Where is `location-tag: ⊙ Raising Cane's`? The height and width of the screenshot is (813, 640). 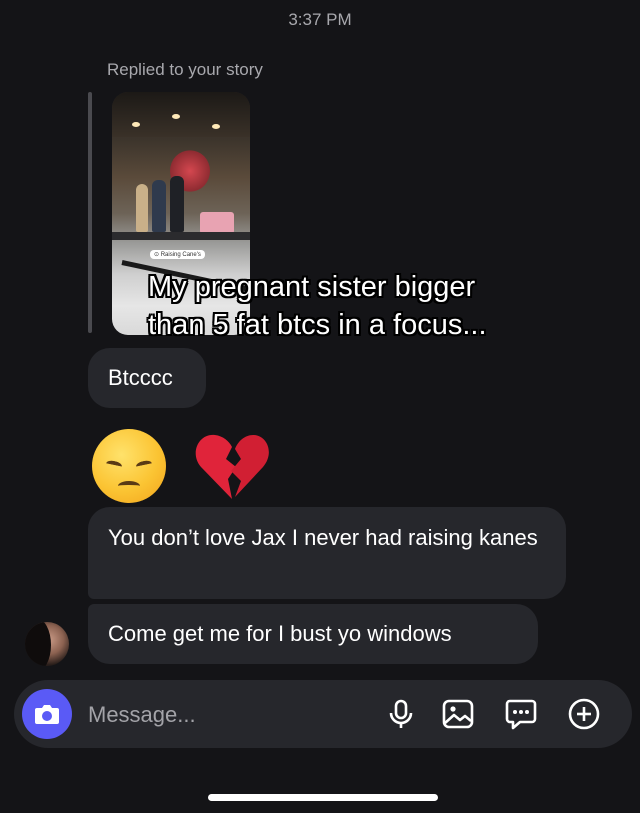
location-tag: ⊙ Raising Cane's is located at coordinates (177, 254).